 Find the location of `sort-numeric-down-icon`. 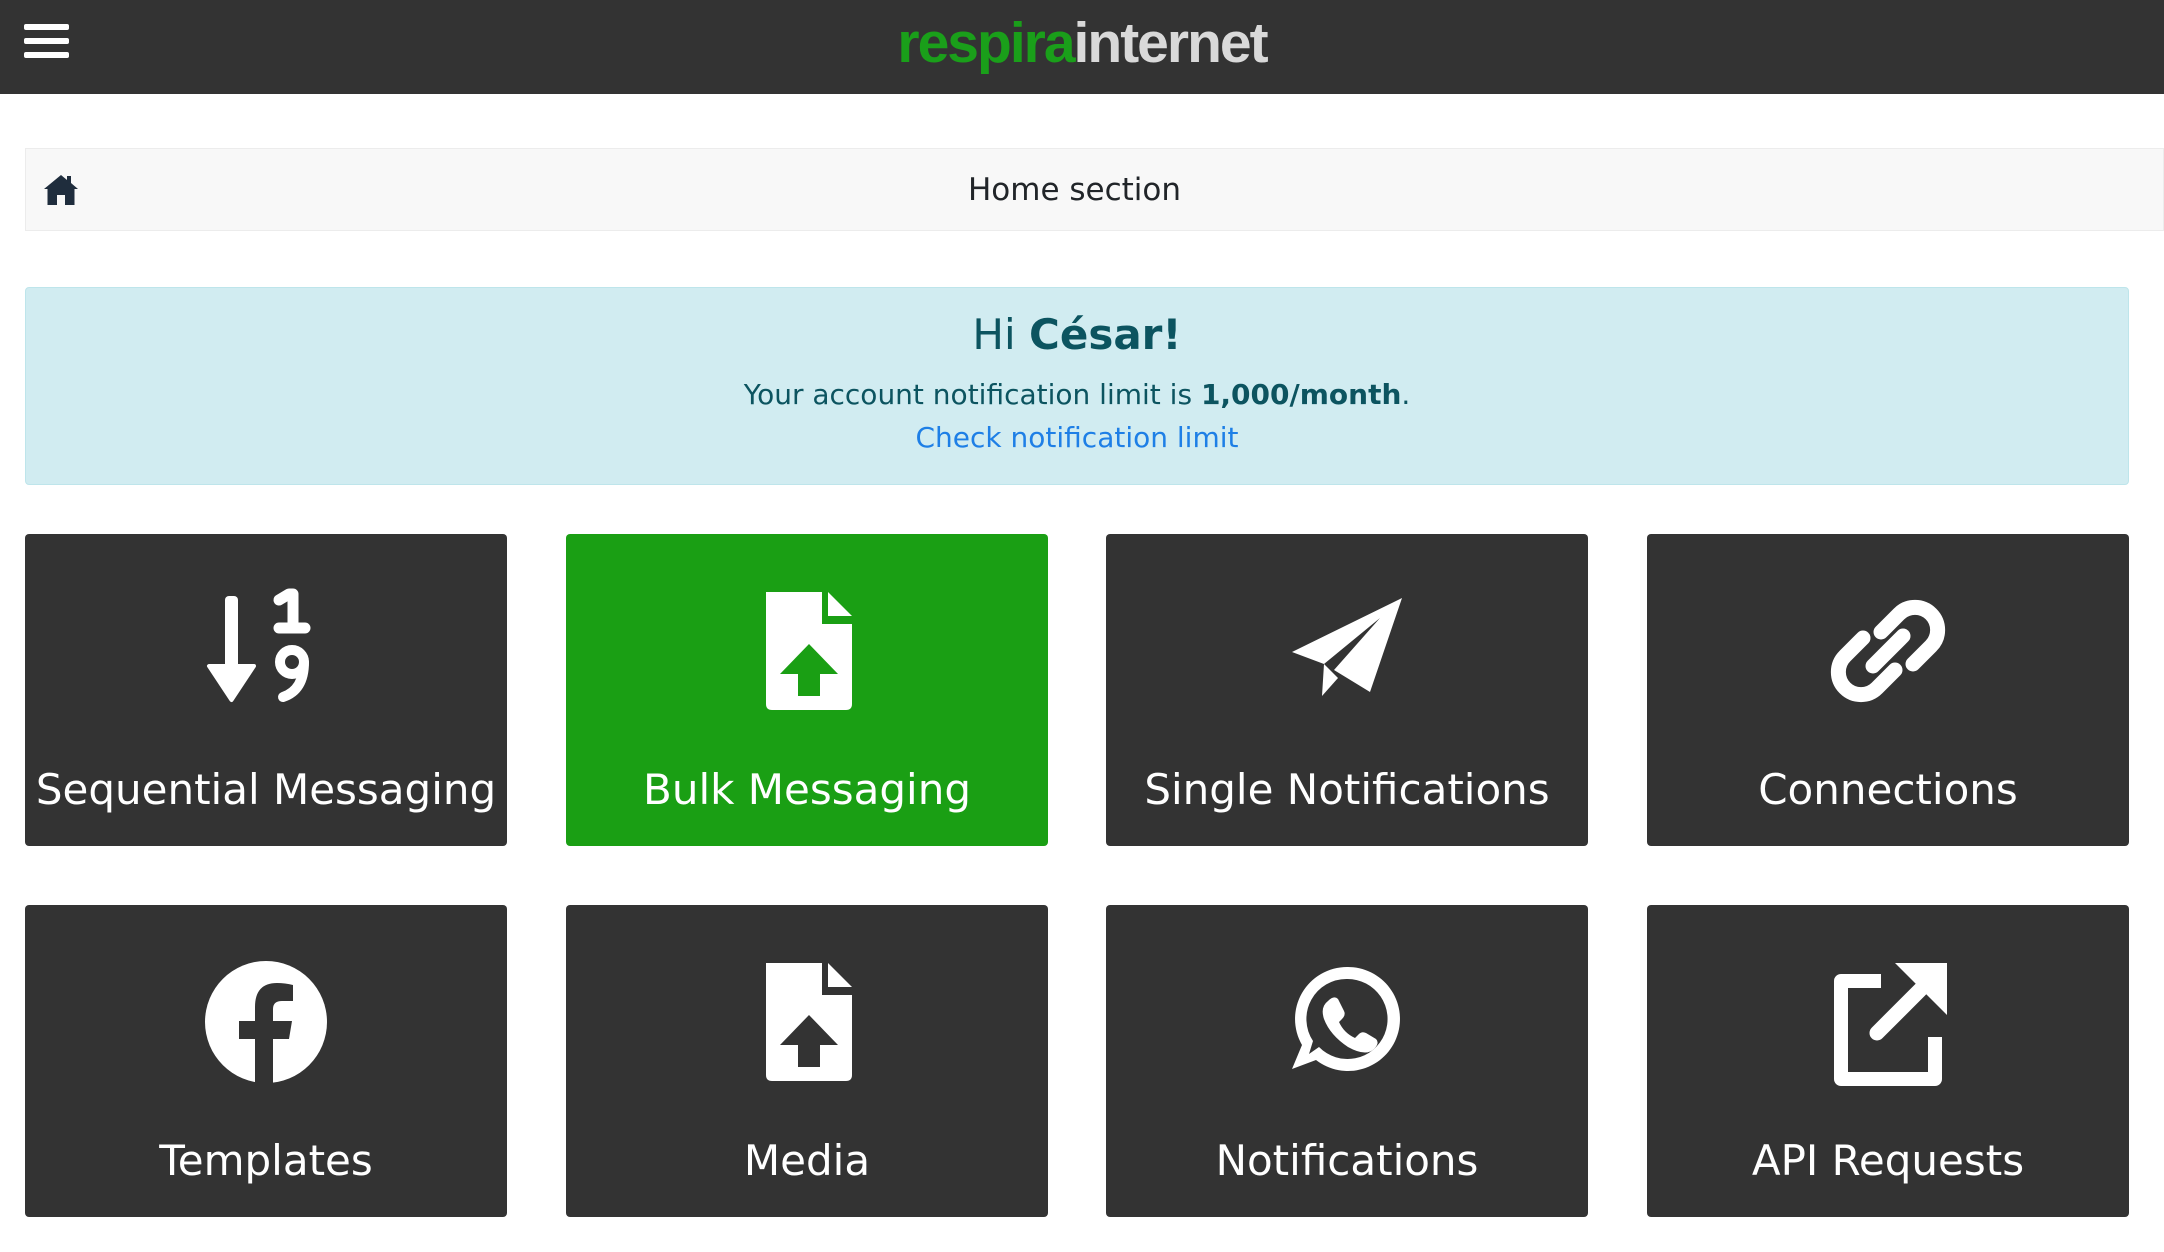

sort-numeric-down-icon is located at coordinates (259, 645).